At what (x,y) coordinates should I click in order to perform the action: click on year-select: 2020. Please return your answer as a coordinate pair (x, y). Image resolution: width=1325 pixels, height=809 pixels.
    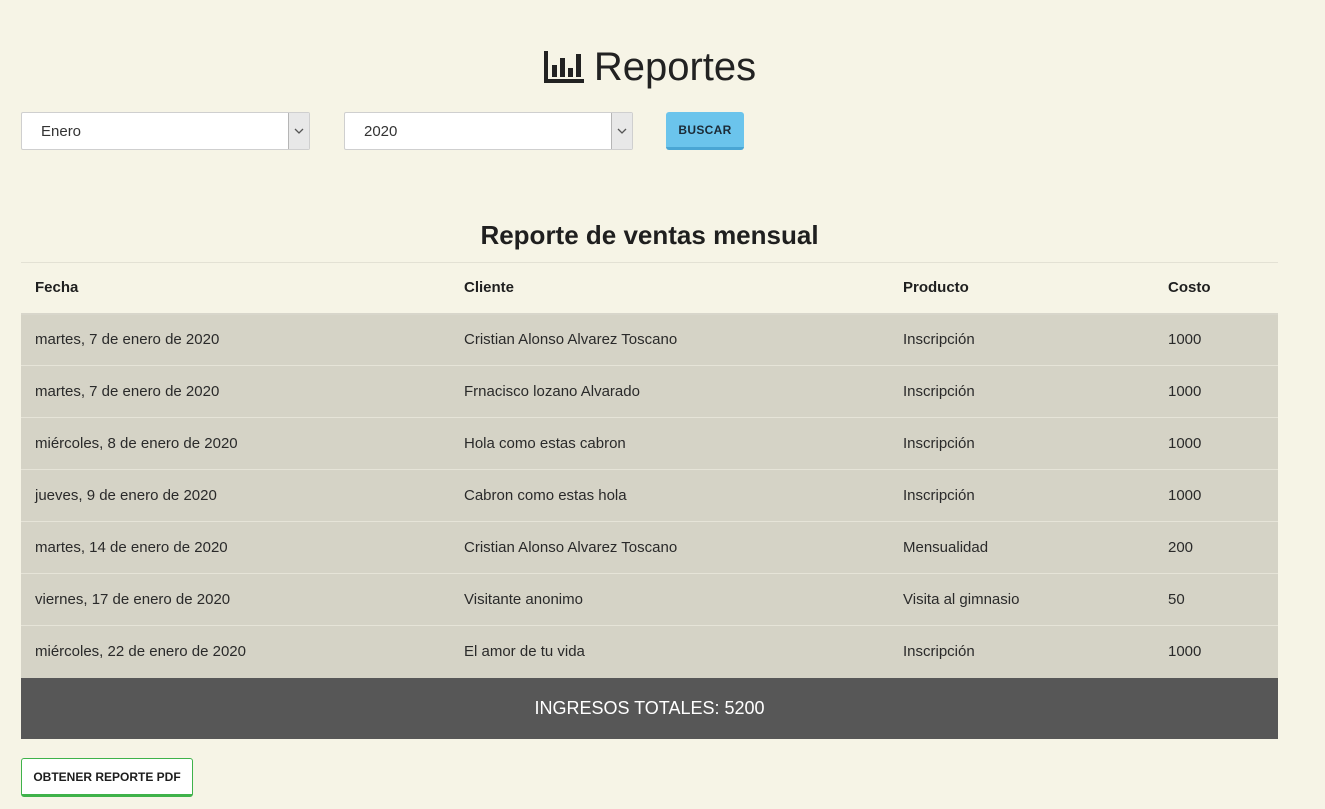
    Looking at the image, I should click on (488, 131).